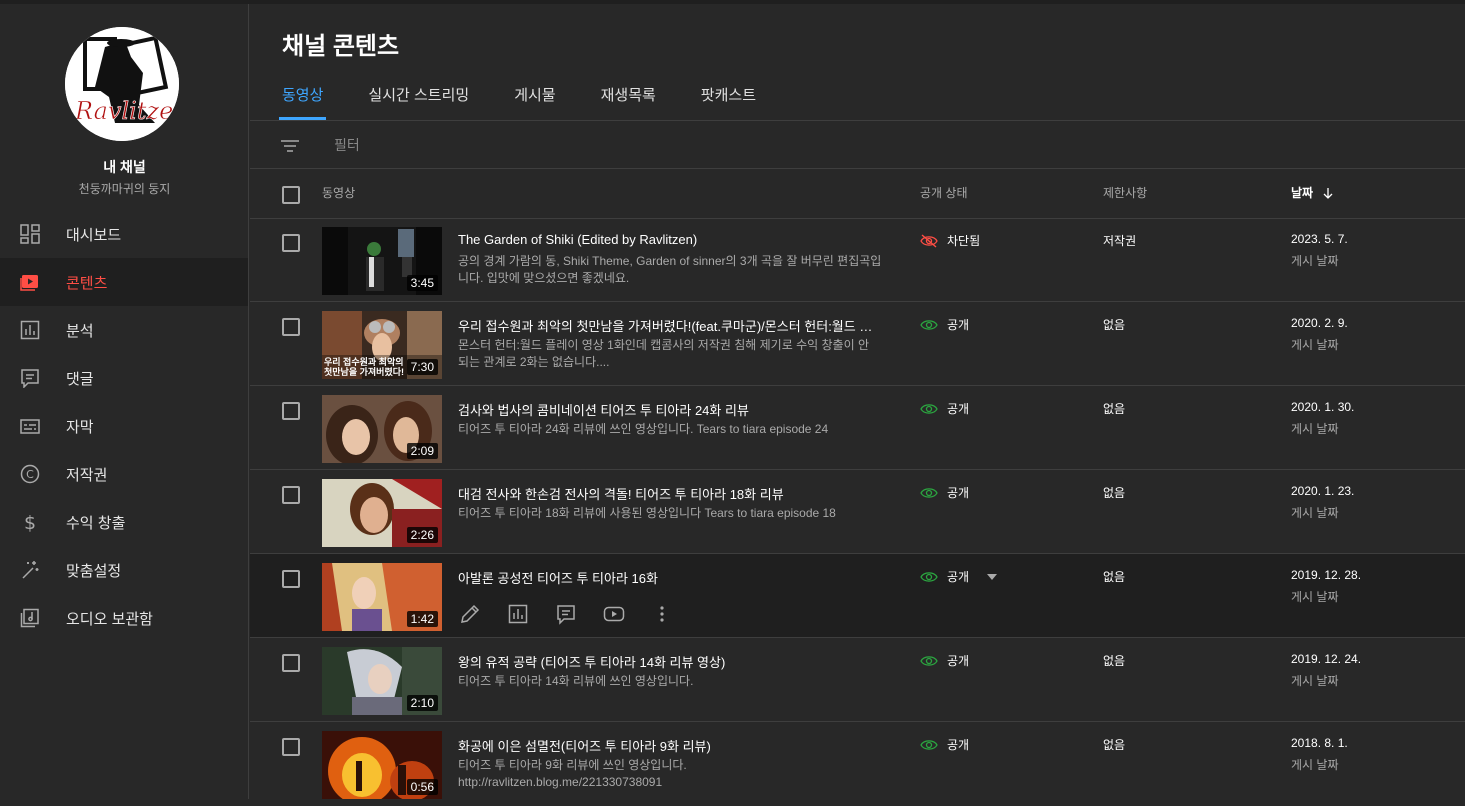 This screenshot has height=806, width=1465. Describe the element at coordinates (30, 426) in the screenshot. I see `subtitles-icon` at that location.